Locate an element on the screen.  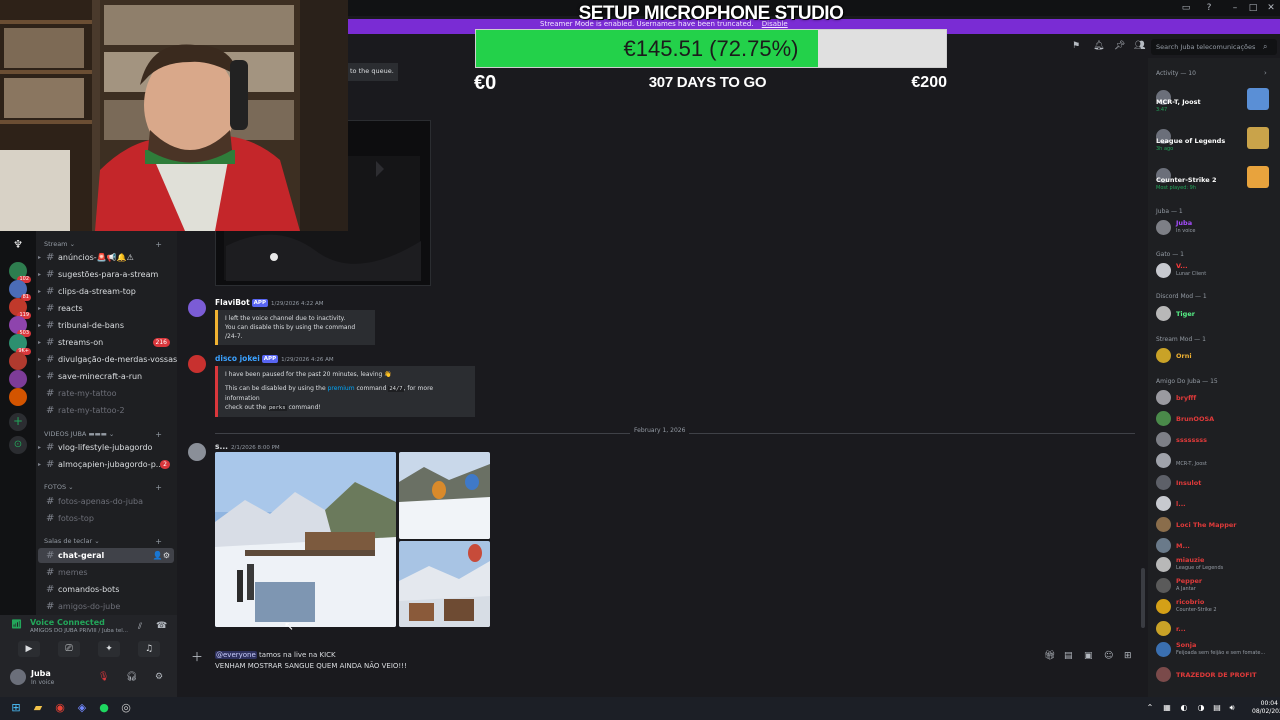
member-name: Tiger is located at coordinates (1185, 314).